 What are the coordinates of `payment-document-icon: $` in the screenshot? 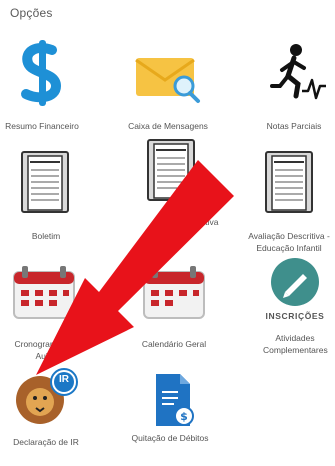 It's located at (170, 402).